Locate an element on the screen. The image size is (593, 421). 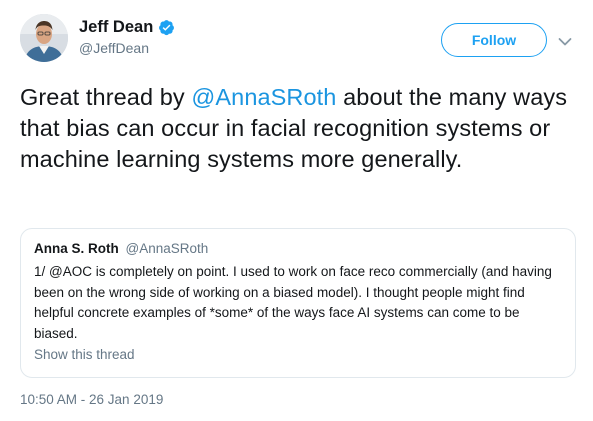
name-row: Jeff Dean is located at coordinates (127, 27).